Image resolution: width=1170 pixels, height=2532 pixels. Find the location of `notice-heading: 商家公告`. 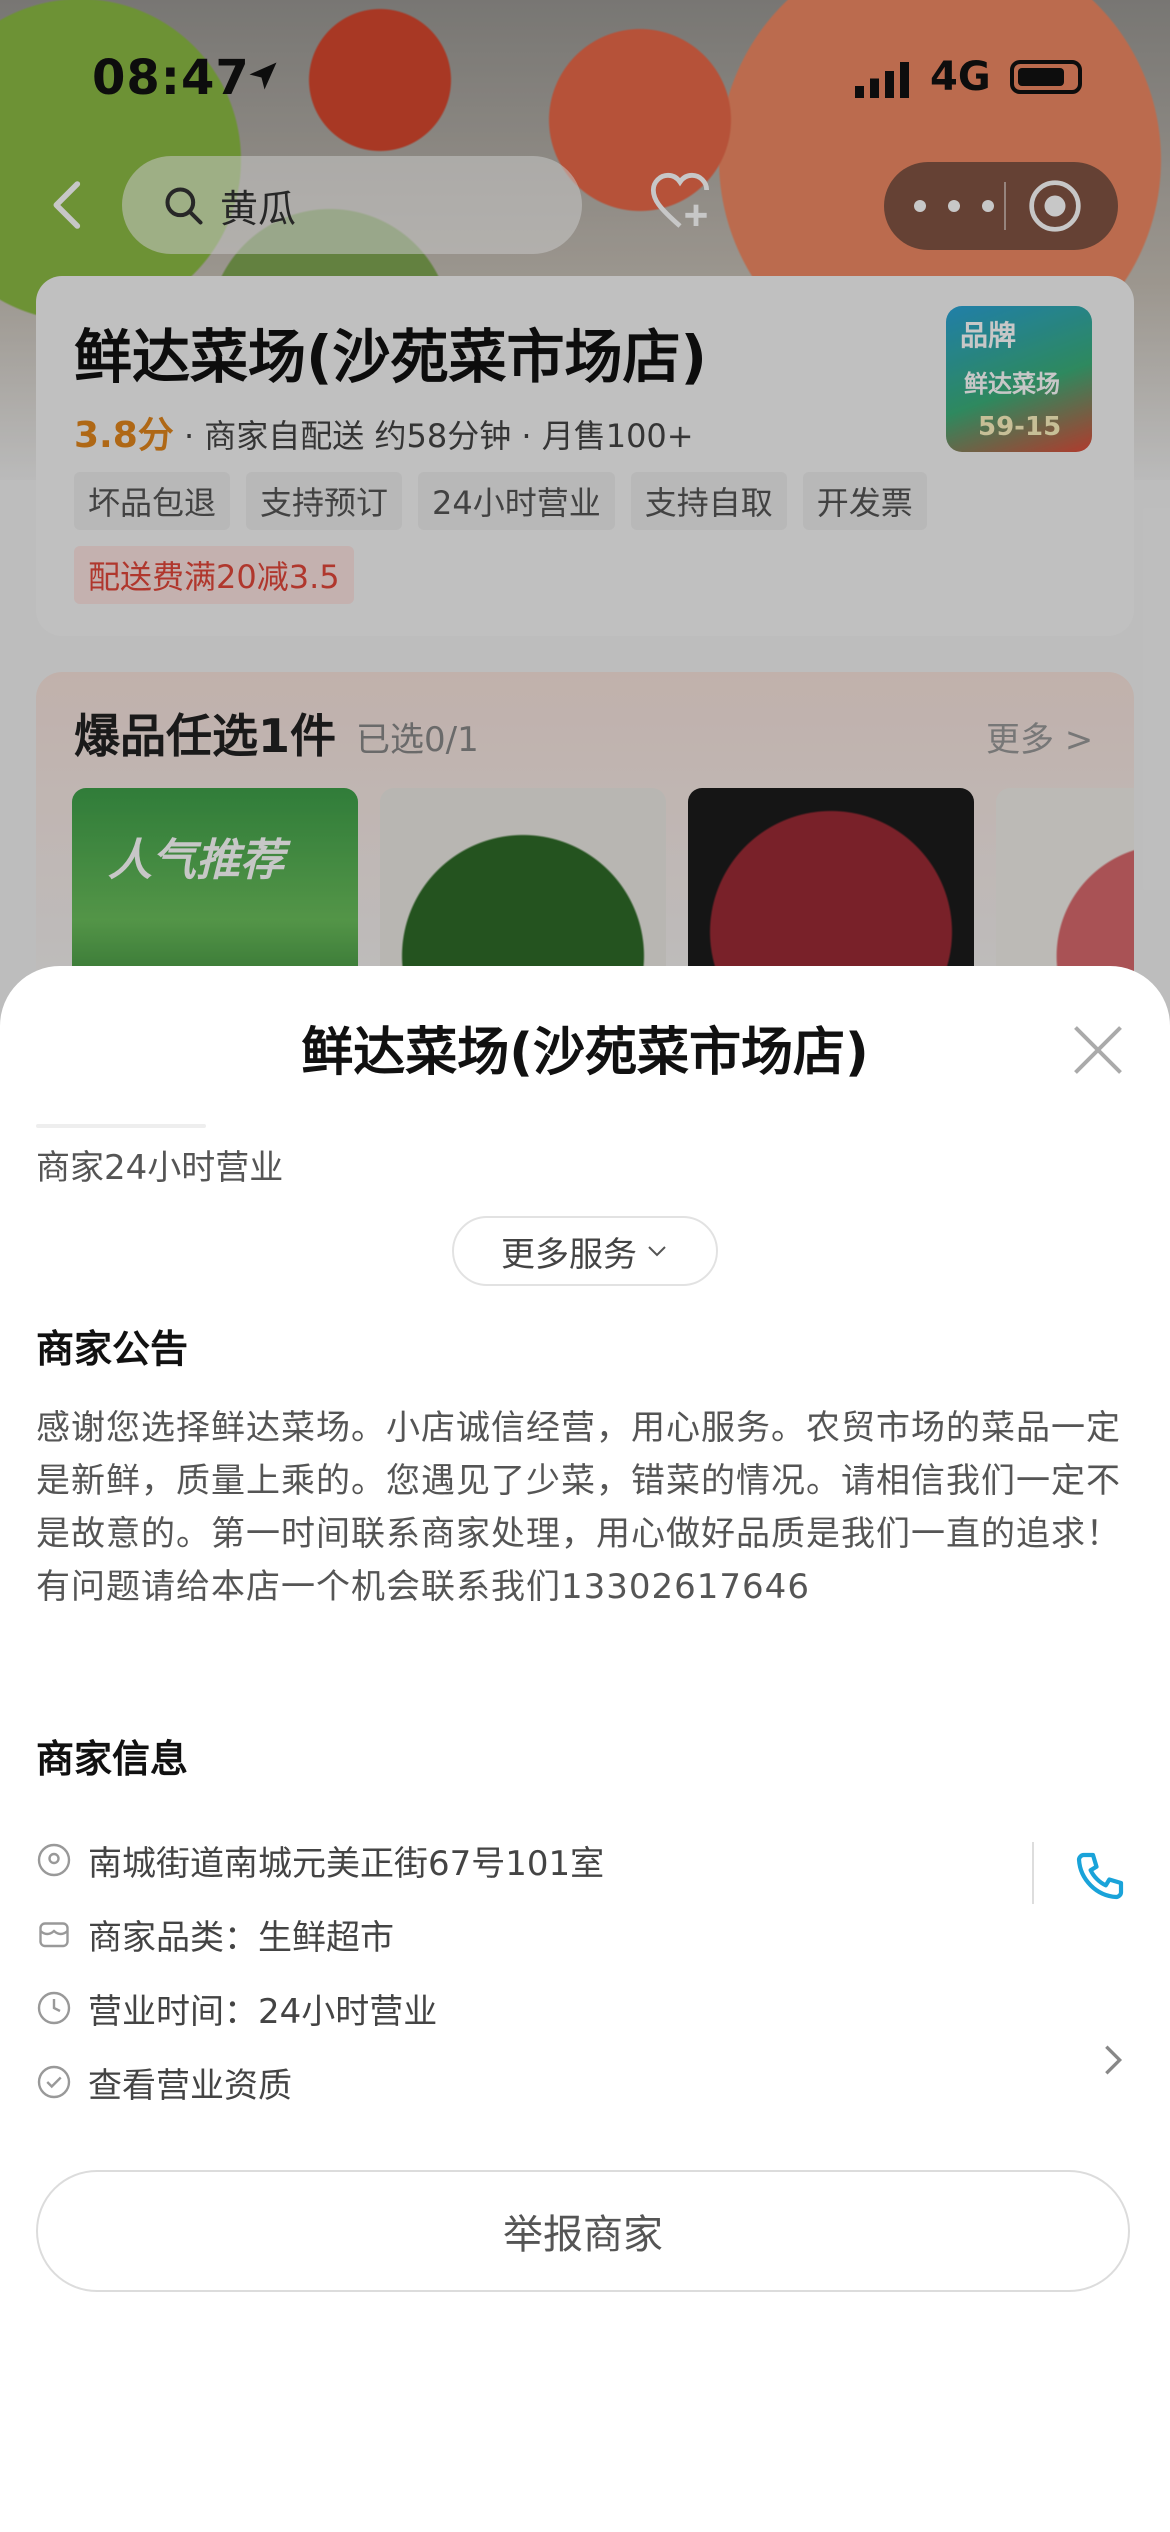

notice-heading: 商家公告 is located at coordinates (112, 1349).